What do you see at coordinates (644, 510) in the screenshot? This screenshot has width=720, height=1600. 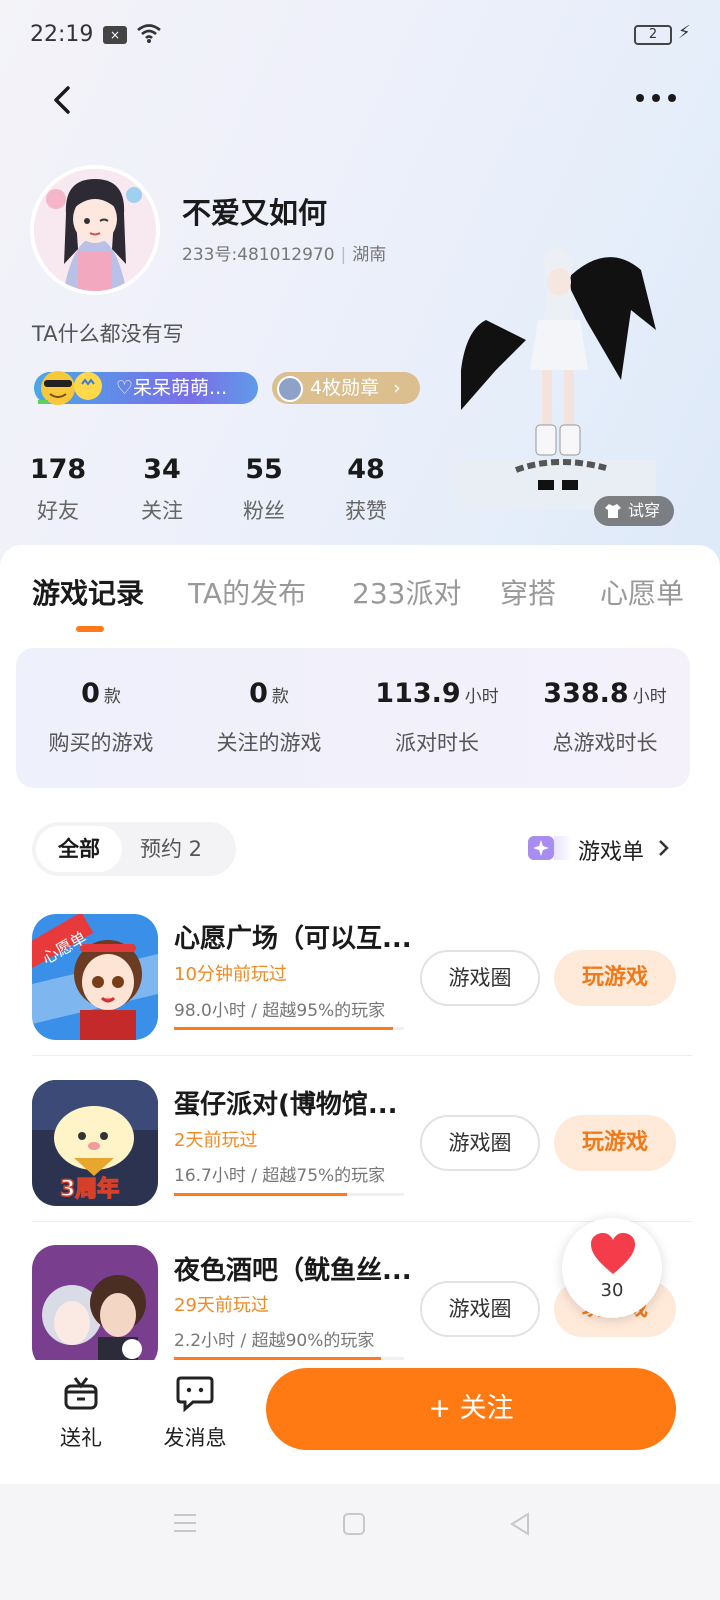 I see `try-on-label: 试穿` at bounding box center [644, 510].